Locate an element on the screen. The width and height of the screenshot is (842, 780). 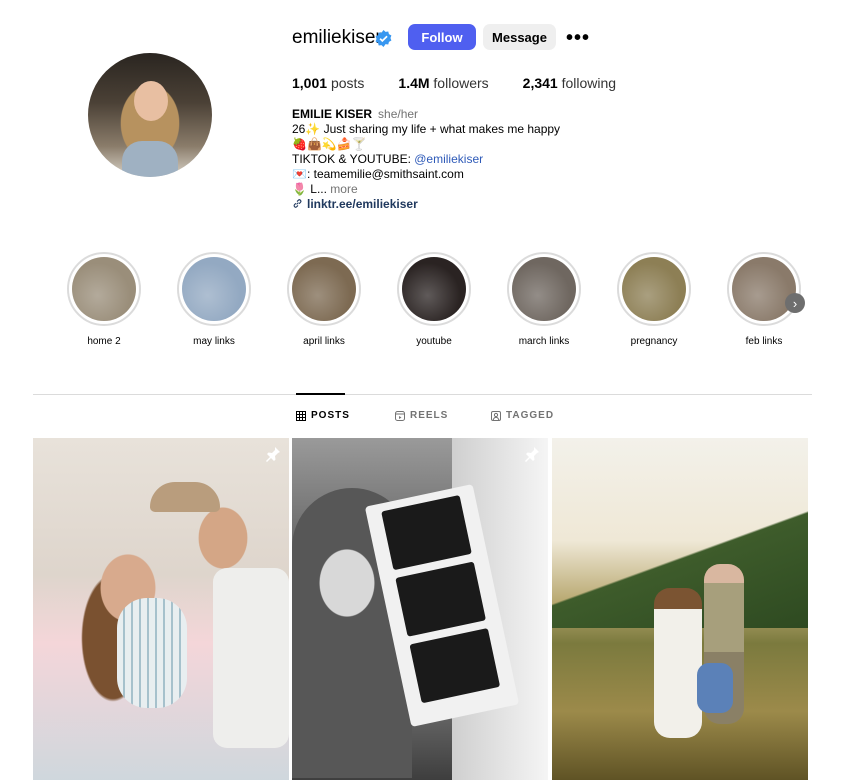
tagged-icon is located at coordinates (496, 415).